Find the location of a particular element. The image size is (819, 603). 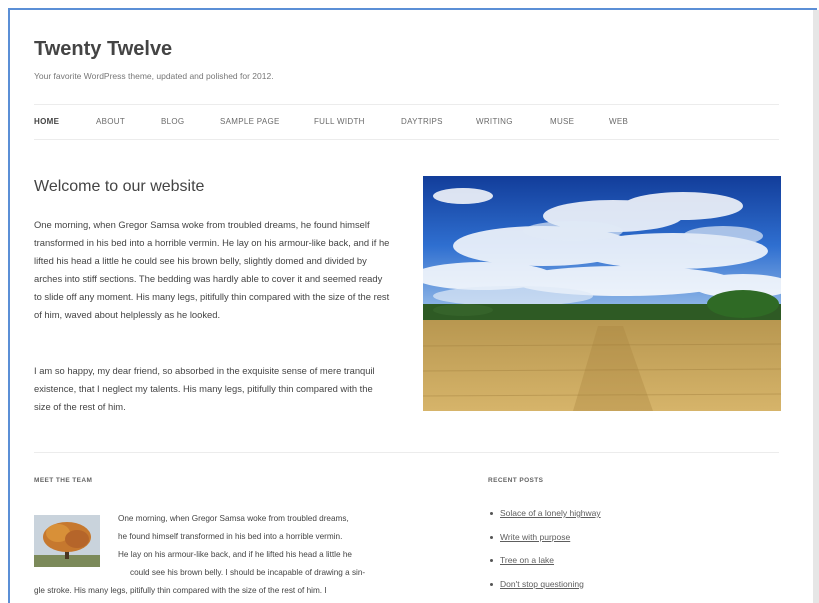

nav-item-blog: BLOG is located at coordinates (172, 121).